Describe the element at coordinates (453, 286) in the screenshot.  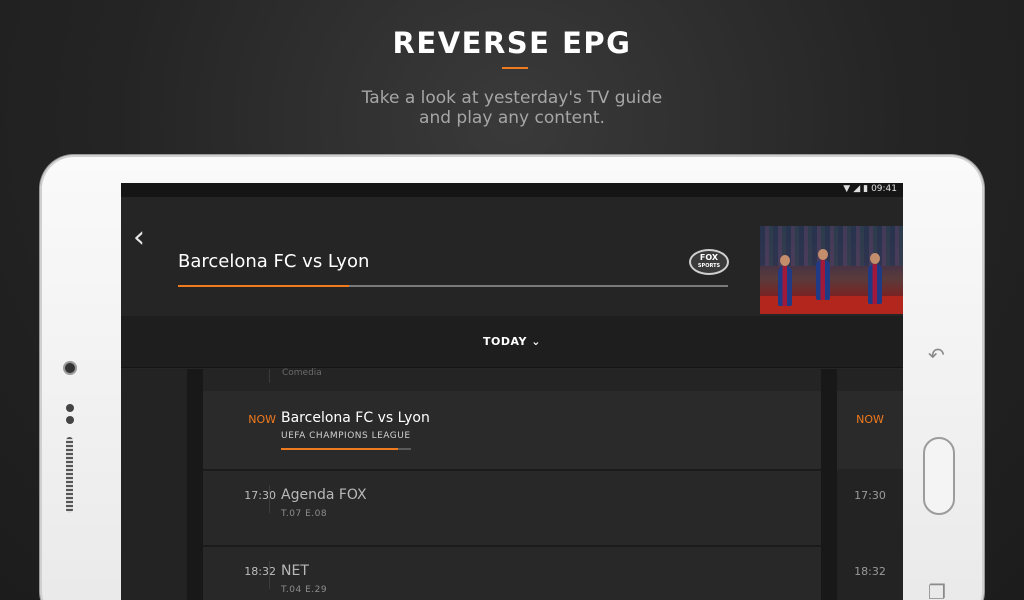
I see `playback-progress` at that location.